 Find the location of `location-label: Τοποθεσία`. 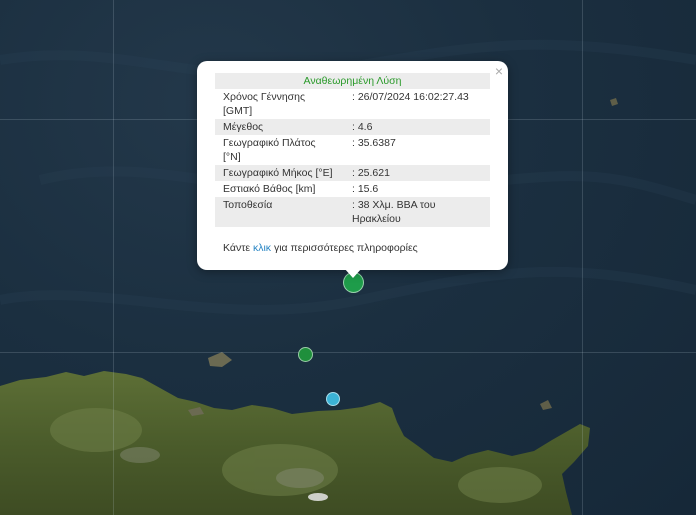

location-label: Τοποθεσία is located at coordinates (279, 212).